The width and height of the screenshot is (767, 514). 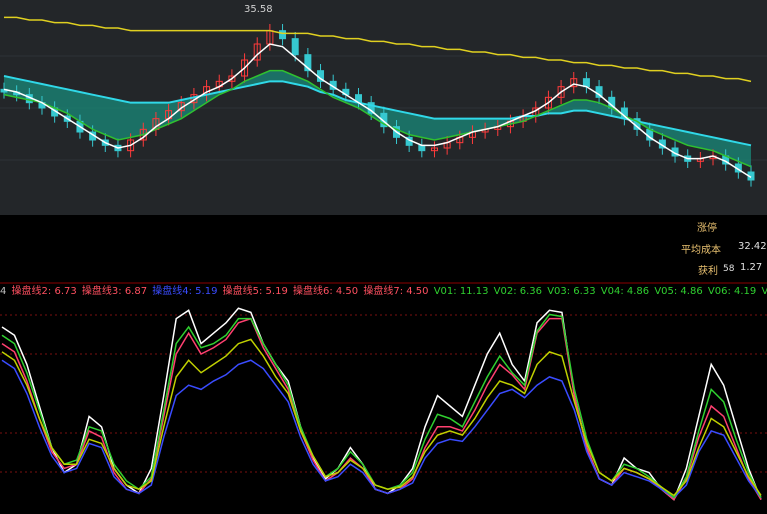 I want to click on profit-value: 58, so click(x=729, y=269).